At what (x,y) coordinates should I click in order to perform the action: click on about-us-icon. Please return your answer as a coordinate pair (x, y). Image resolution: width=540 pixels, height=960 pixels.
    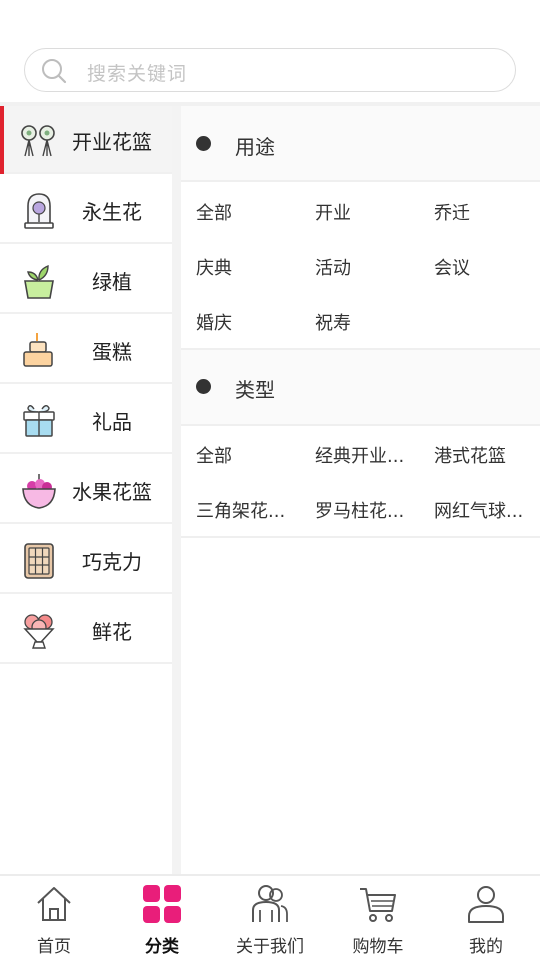
    Looking at the image, I should click on (270, 903).